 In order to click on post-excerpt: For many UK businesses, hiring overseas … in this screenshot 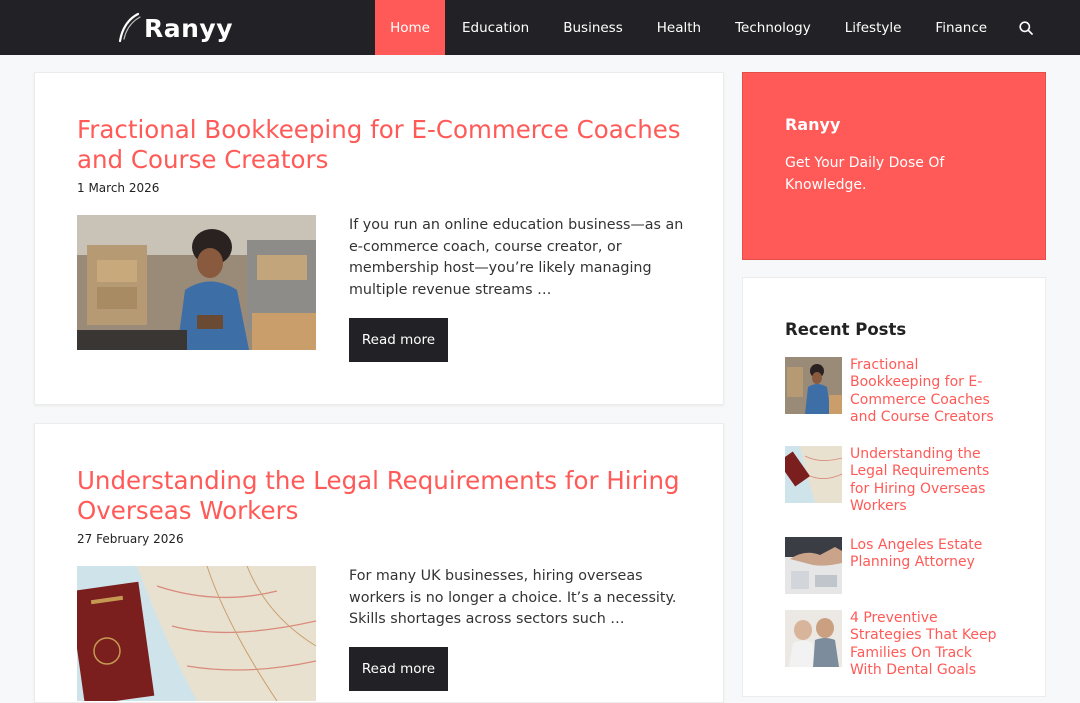, I will do `click(513, 598)`.